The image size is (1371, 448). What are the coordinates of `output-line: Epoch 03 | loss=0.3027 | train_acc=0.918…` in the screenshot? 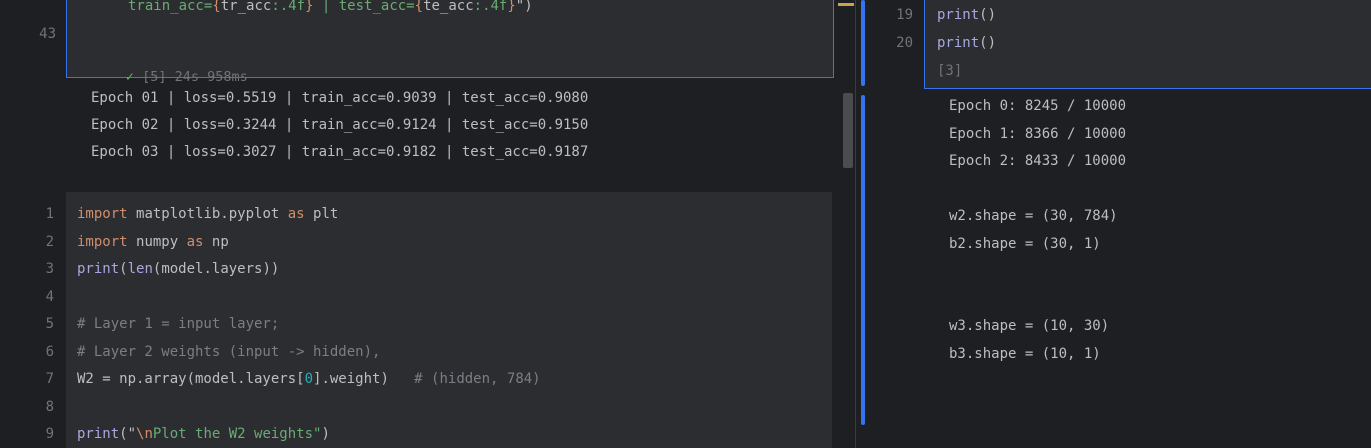 It's located at (340, 152).